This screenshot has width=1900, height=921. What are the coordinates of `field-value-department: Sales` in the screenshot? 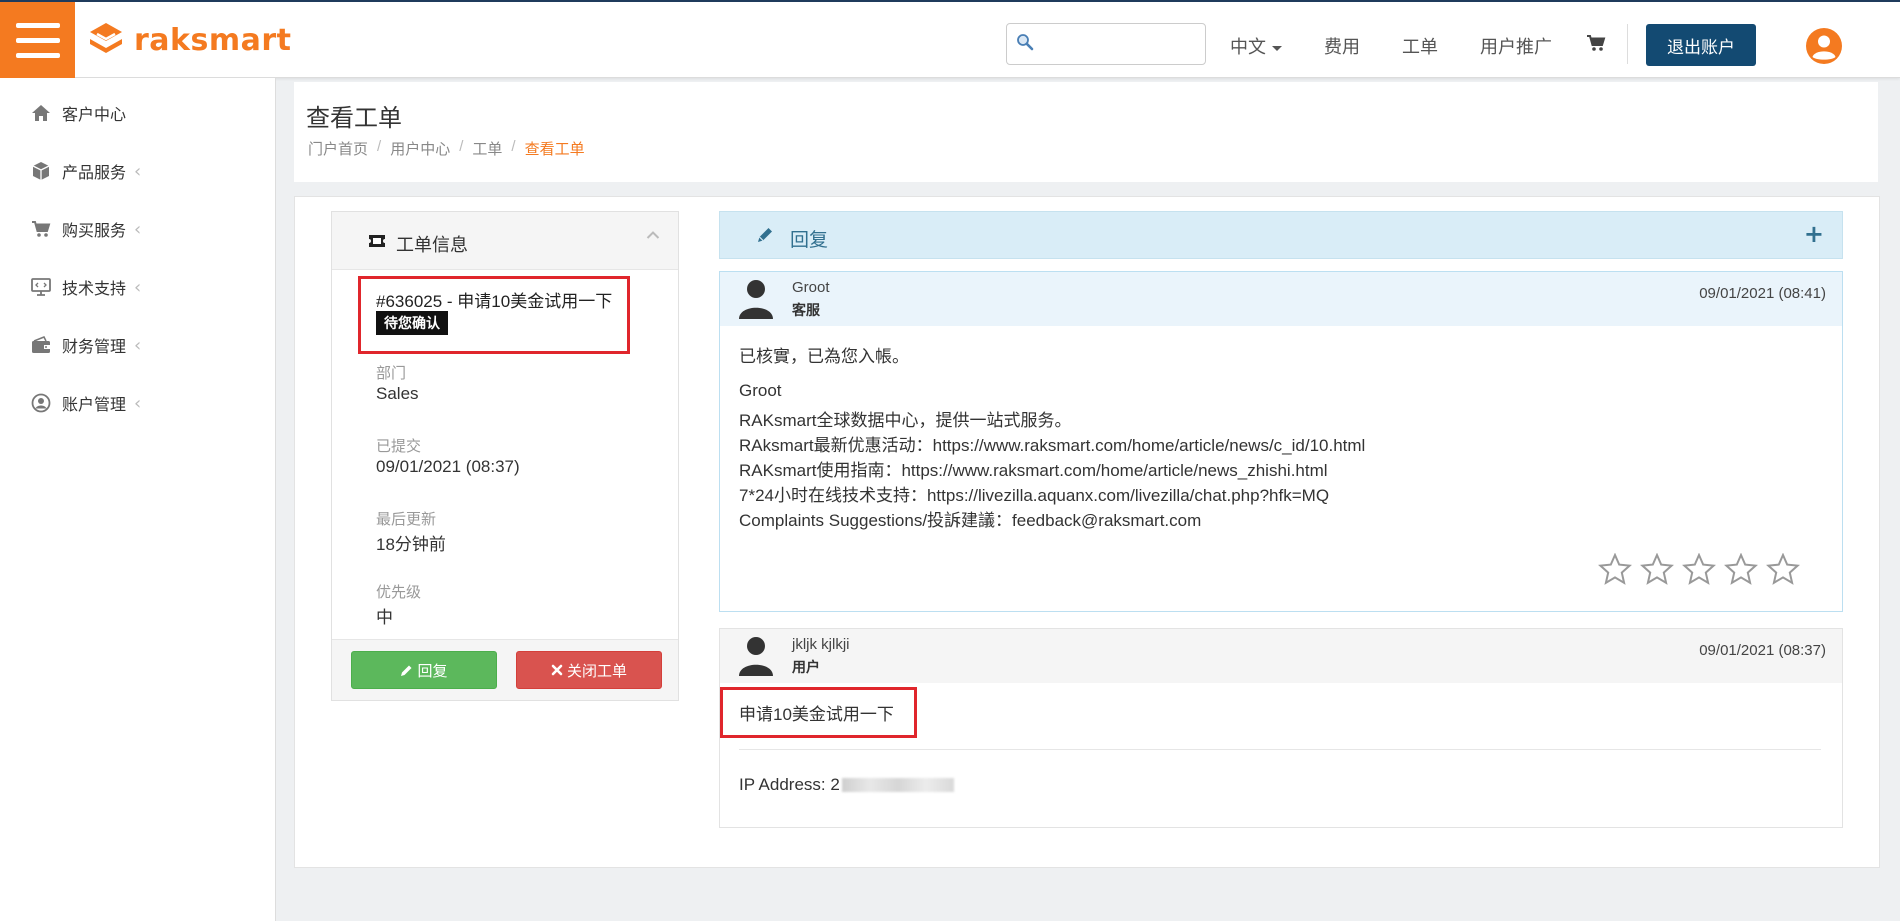 It's located at (397, 393).